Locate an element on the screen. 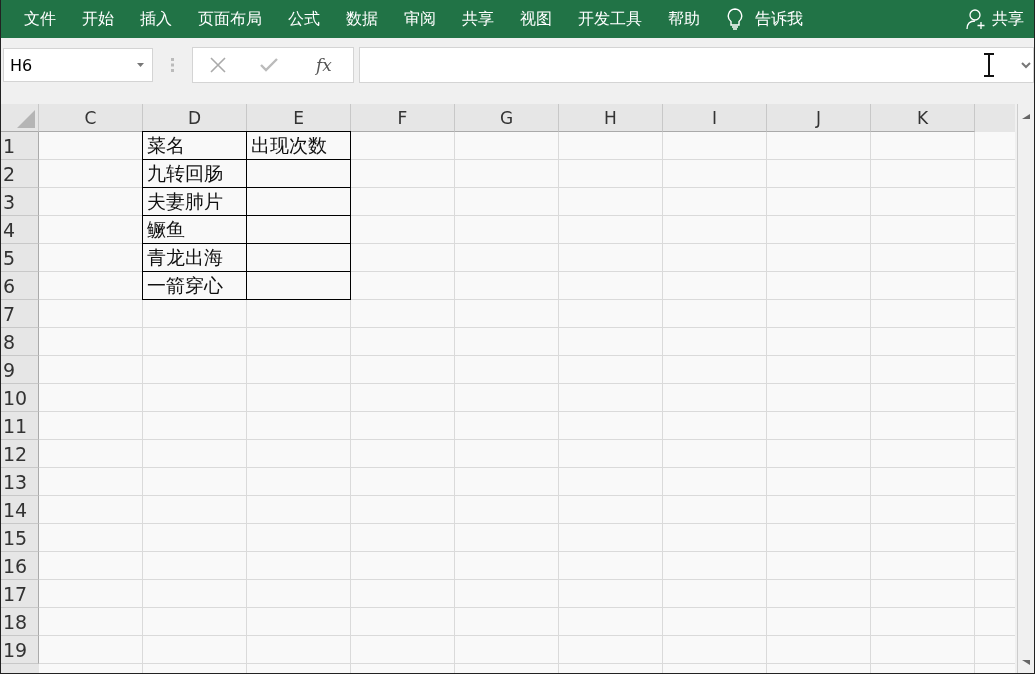  table-cell: 出现次数 is located at coordinates (298, 145).